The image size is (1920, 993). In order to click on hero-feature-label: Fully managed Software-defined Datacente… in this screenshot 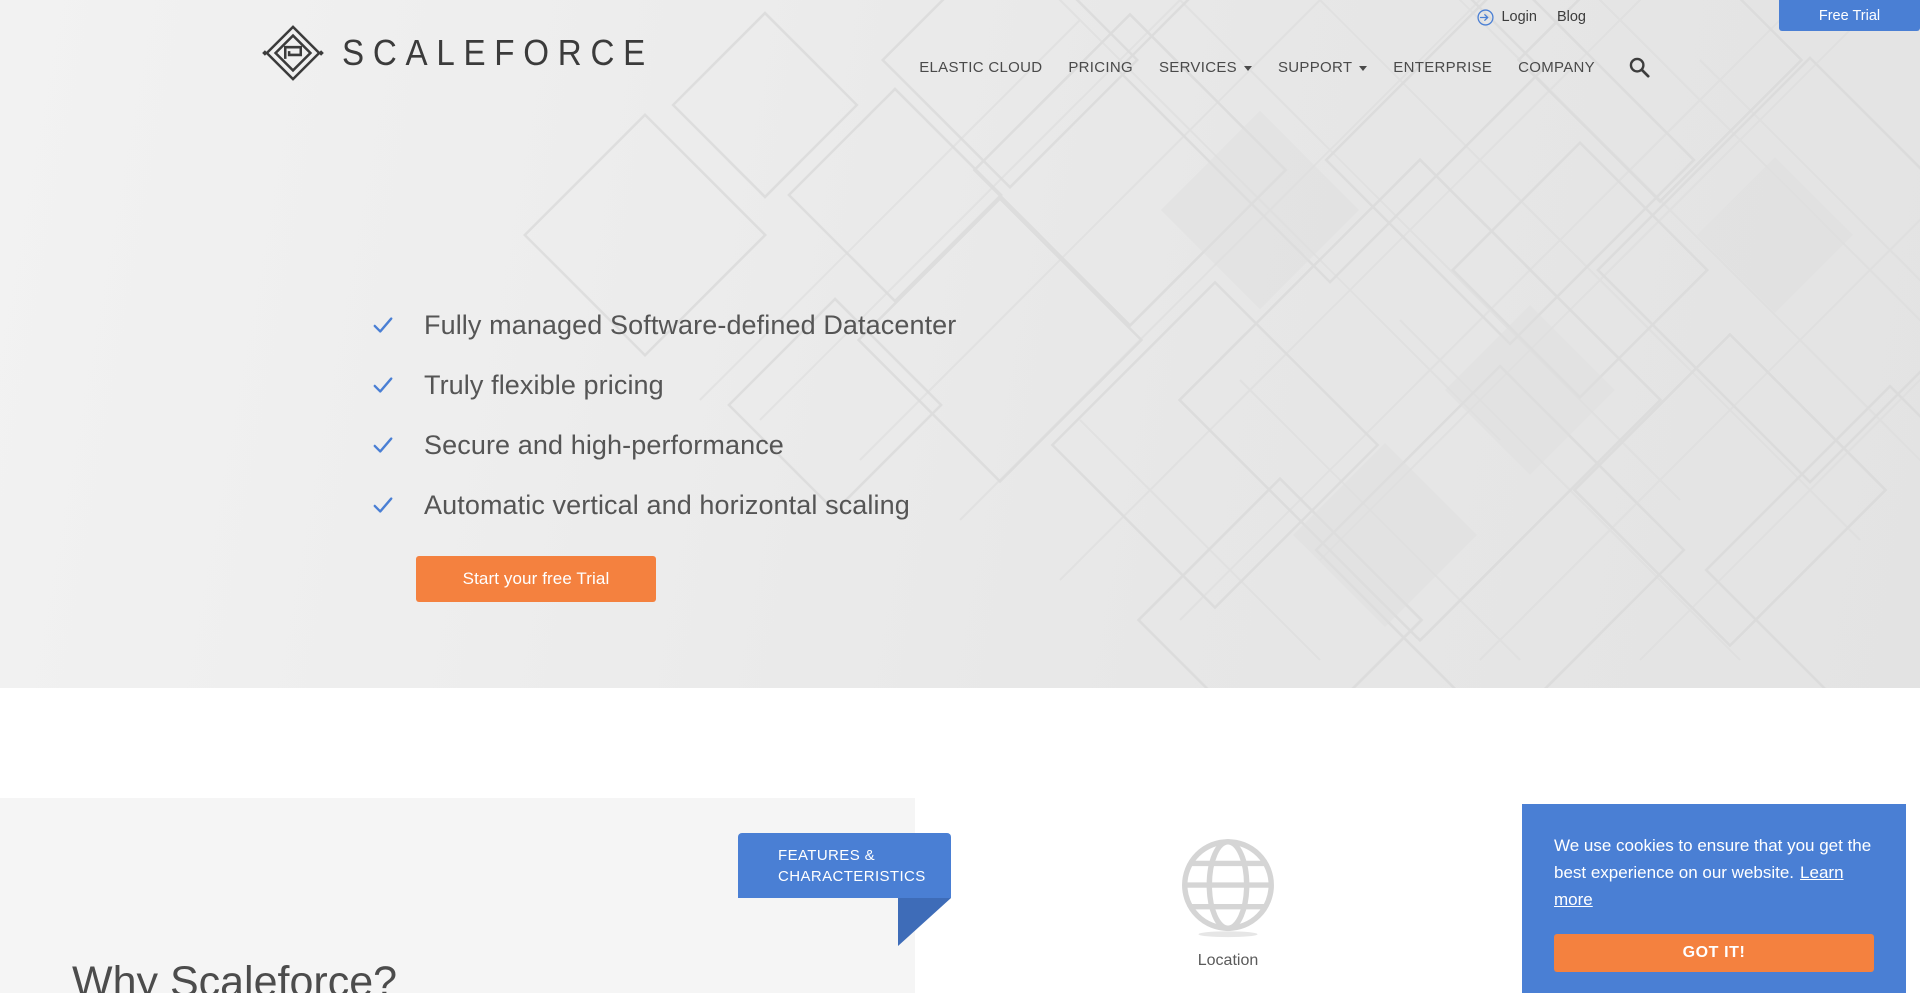, I will do `click(690, 324)`.